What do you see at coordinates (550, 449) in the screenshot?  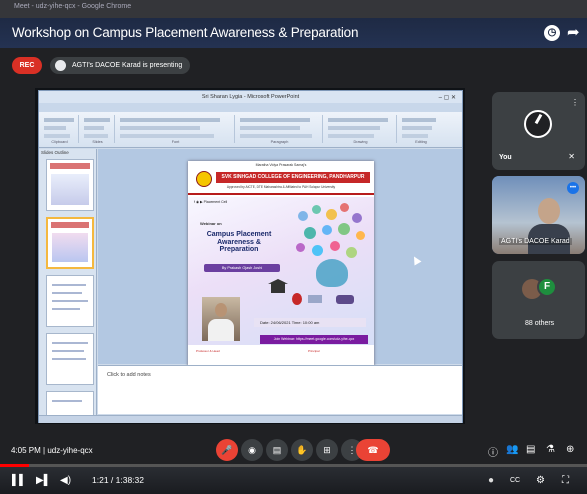 I see `activities-icon: ⚗` at bounding box center [550, 449].